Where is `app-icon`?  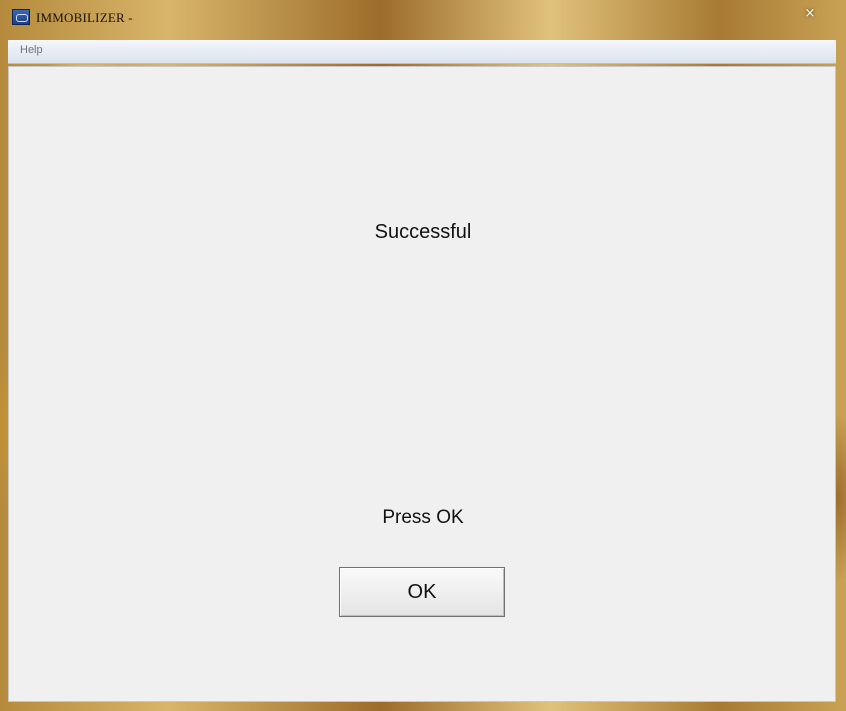
app-icon is located at coordinates (21, 17).